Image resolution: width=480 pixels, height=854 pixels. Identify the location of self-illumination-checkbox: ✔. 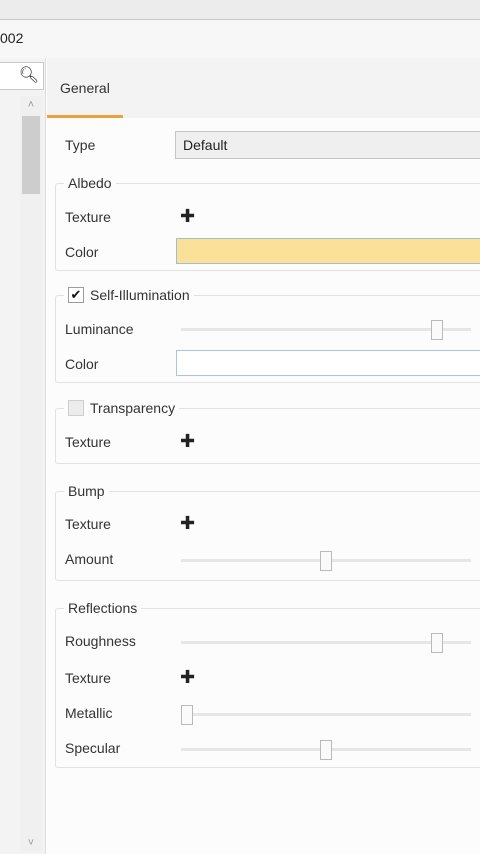
(76, 295).